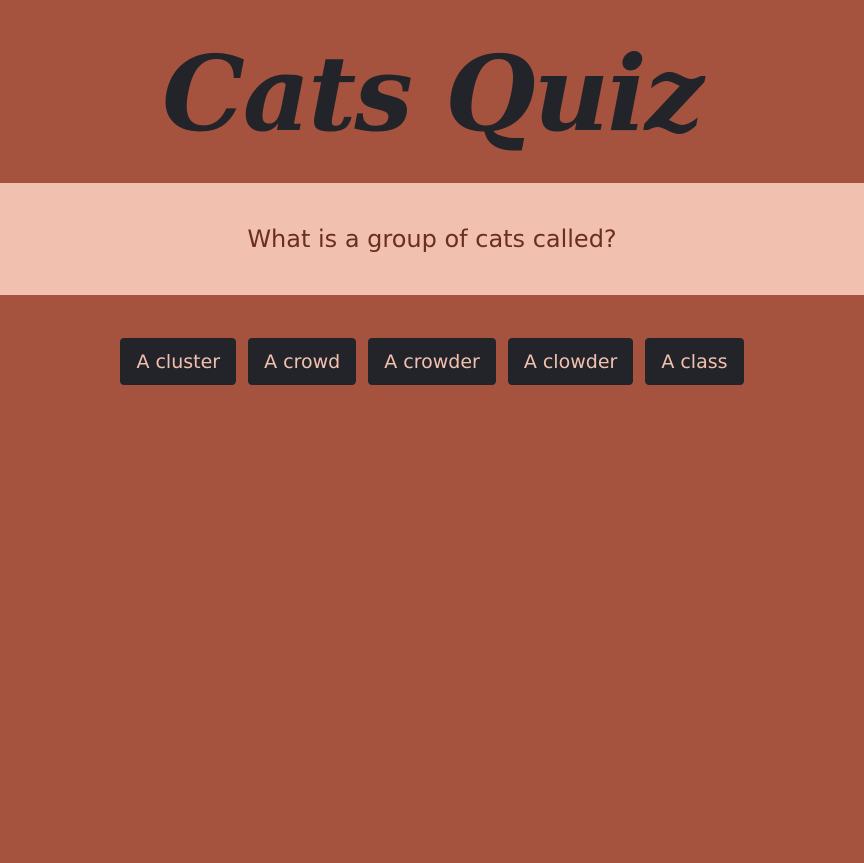 This screenshot has height=863, width=864. I want to click on answer-button-crowder: A crowder, so click(432, 361).